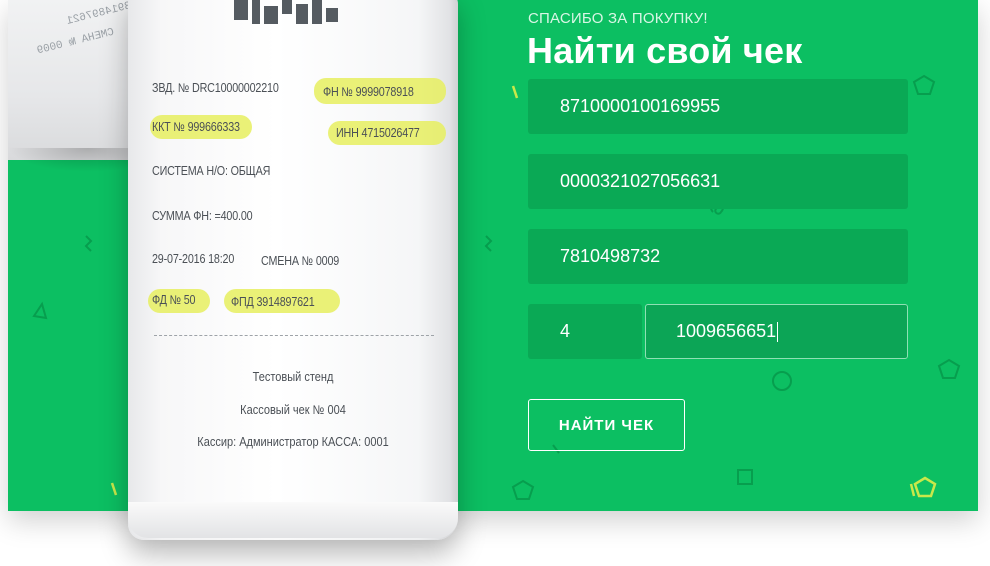  I want to click on fn-input: 8710000100169955, so click(718, 106).